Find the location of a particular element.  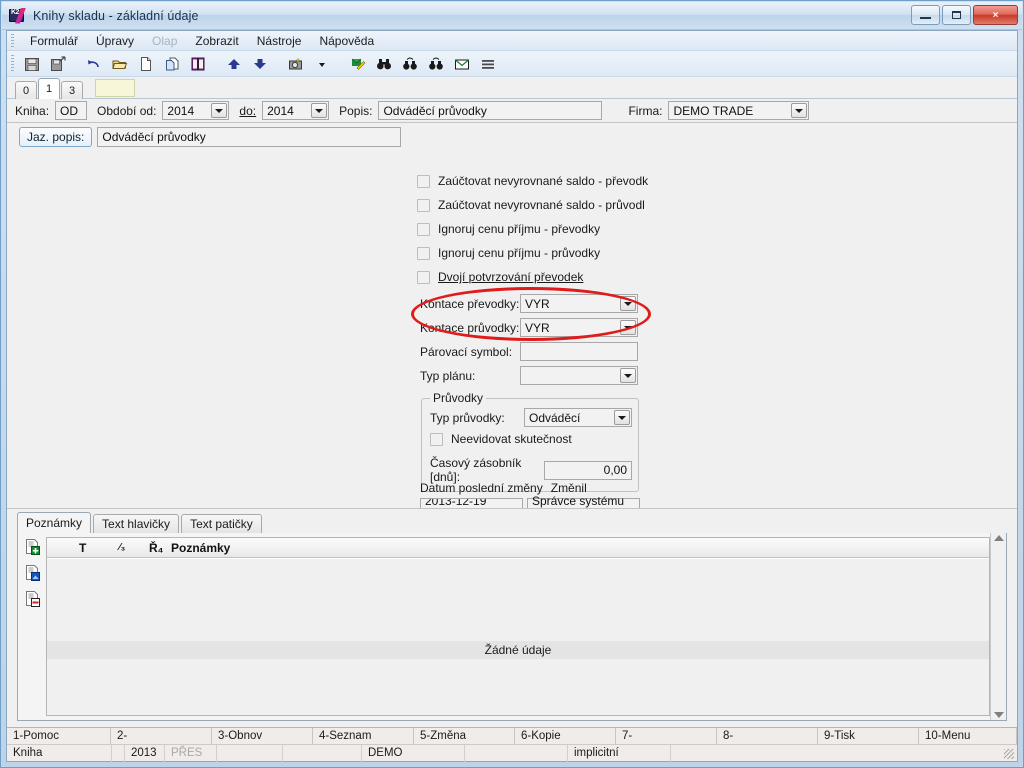

parovaci-symbol-row: Párovací symbol: is located at coordinates (529, 351).